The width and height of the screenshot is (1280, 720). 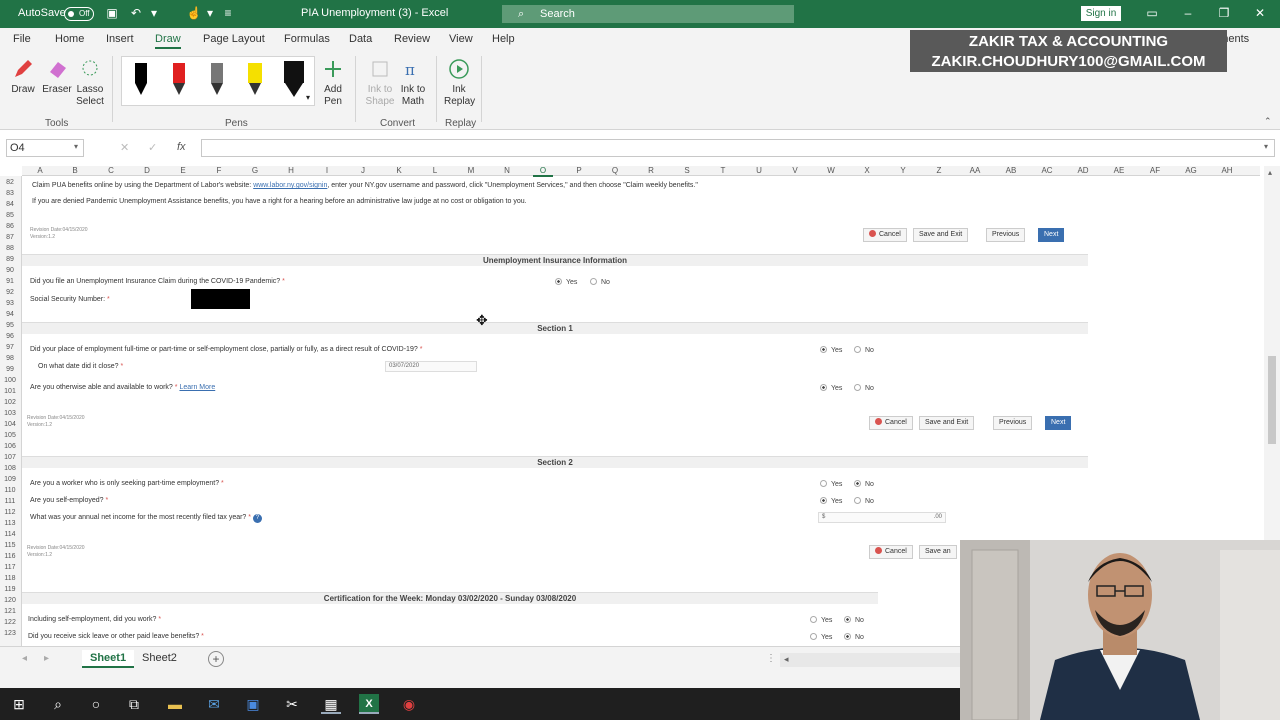 I want to click on save-and-exit-button: Save and Exit, so click(x=947, y=423).